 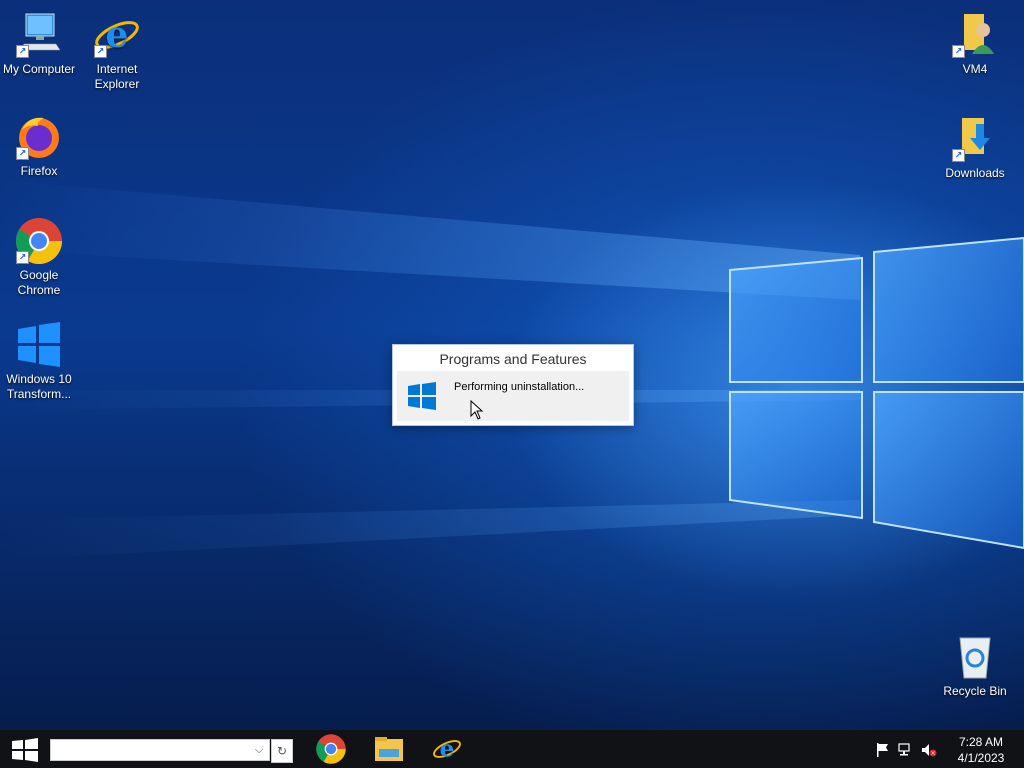 What do you see at coordinates (975, 691) in the screenshot?
I see `desktop-icon-label: Recycle Bin` at bounding box center [975, 691].